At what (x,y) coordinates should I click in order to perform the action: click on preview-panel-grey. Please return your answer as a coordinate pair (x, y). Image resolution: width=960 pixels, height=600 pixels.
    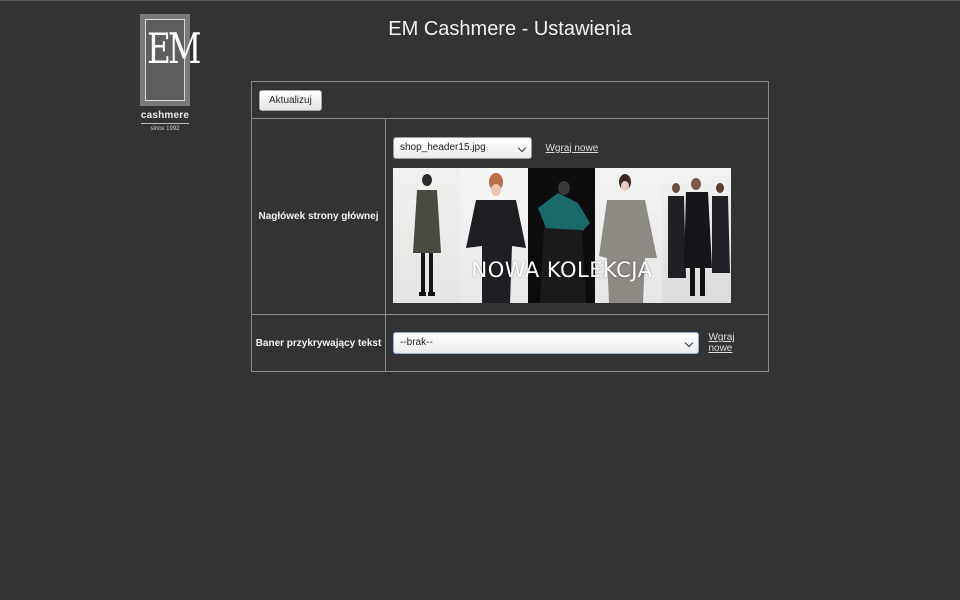
    Looking at the image, I should click on (628, 235).